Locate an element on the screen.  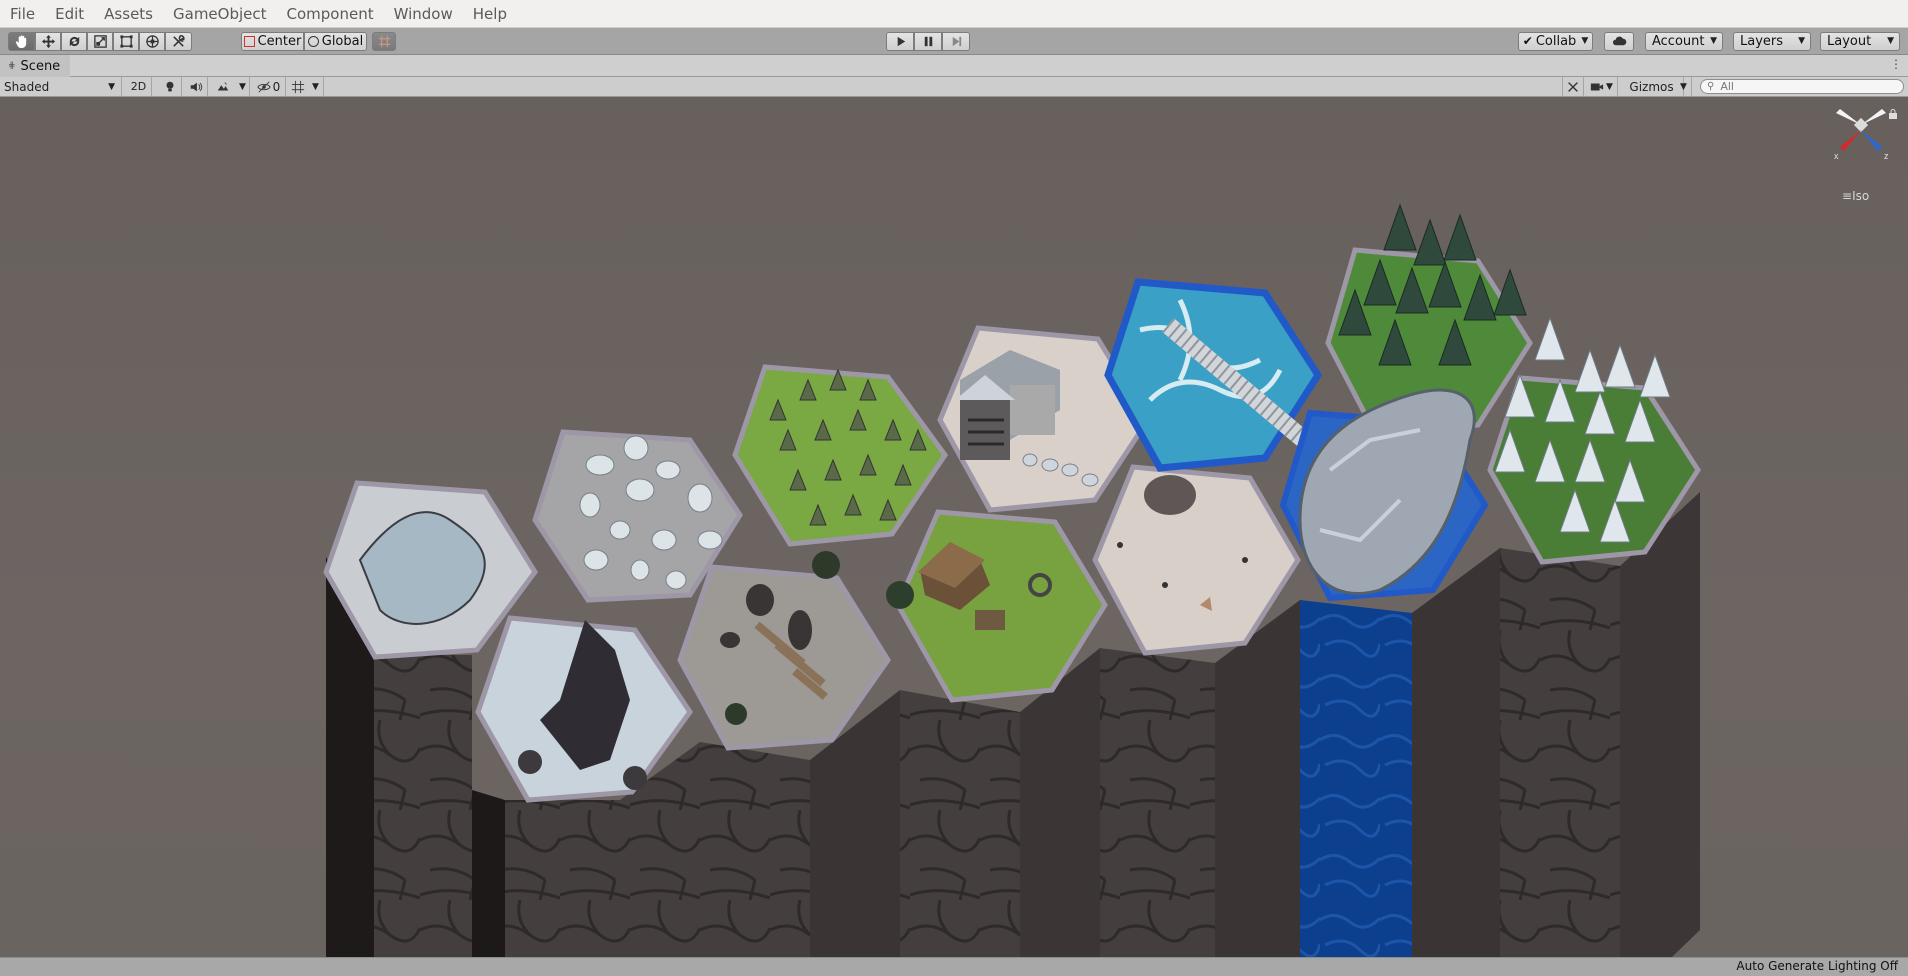
play-button is located at coordinates (900, 41).